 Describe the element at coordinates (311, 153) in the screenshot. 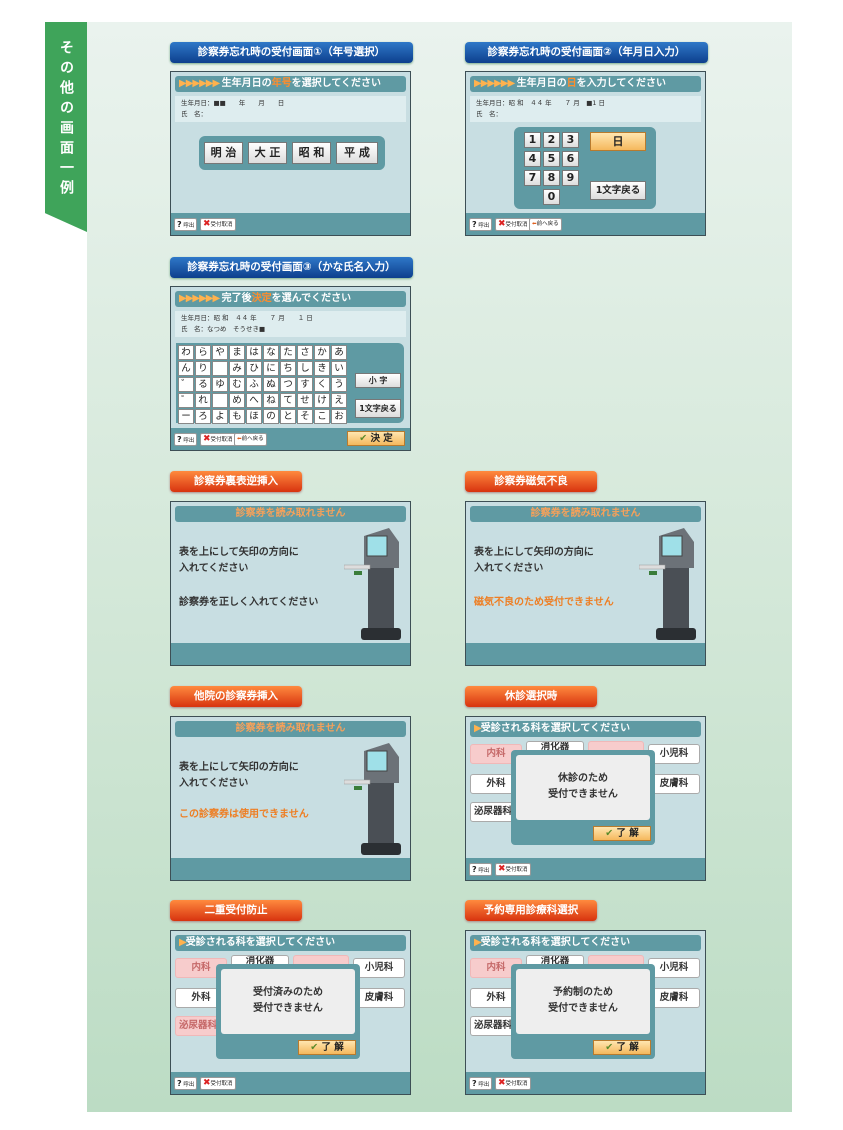

I see `era-button-showa: 昭 和` at that location.